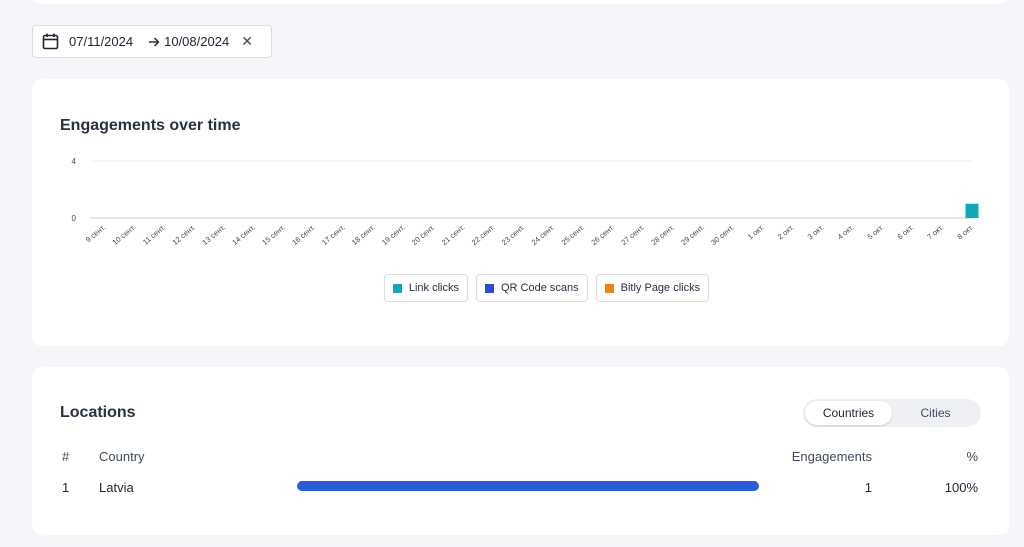  I want to click on x-tick-label: 22 сент., so click(483, 235).